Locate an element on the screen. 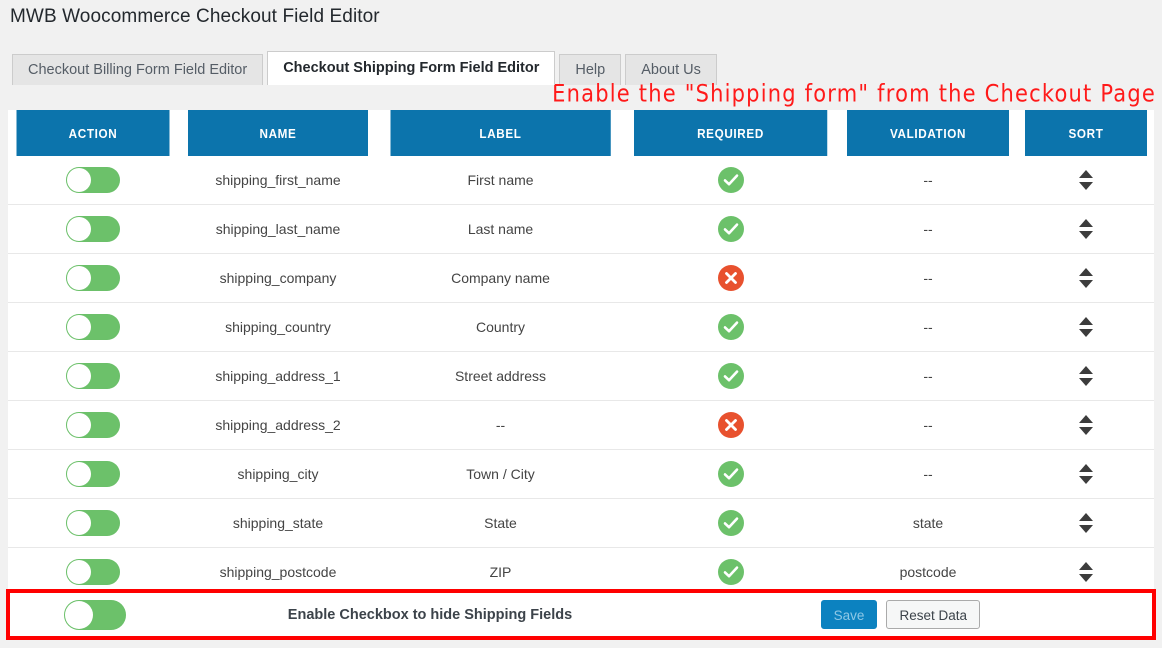 The height and width of the screenshot is (648, 1162). cell-name: shipping_last_name is located at coordinates (278, 229).